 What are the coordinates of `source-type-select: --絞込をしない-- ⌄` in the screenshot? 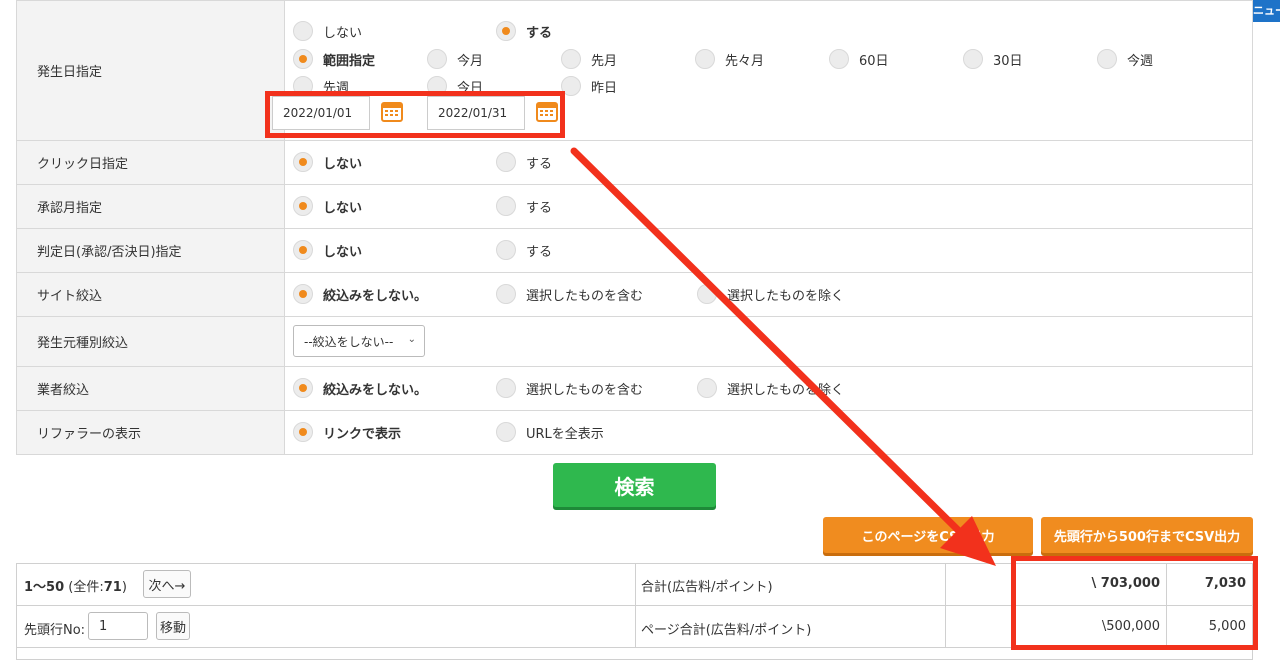 It's located at (359, 341).